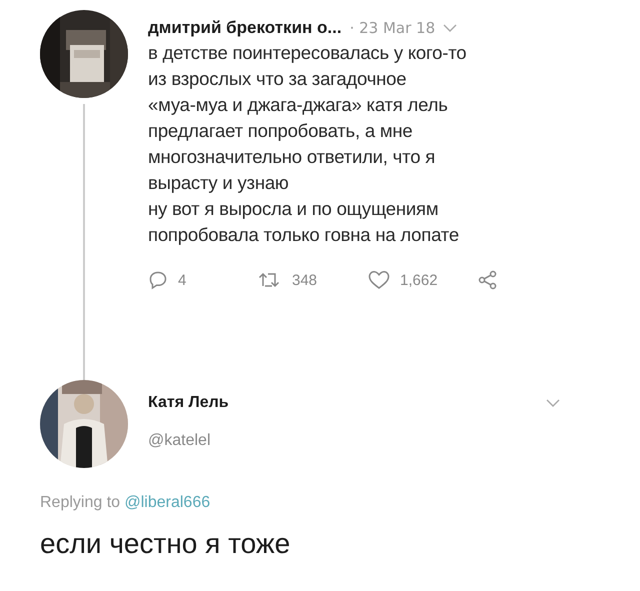  I want to click on author-name: Катя Лель, so click(188, 403).